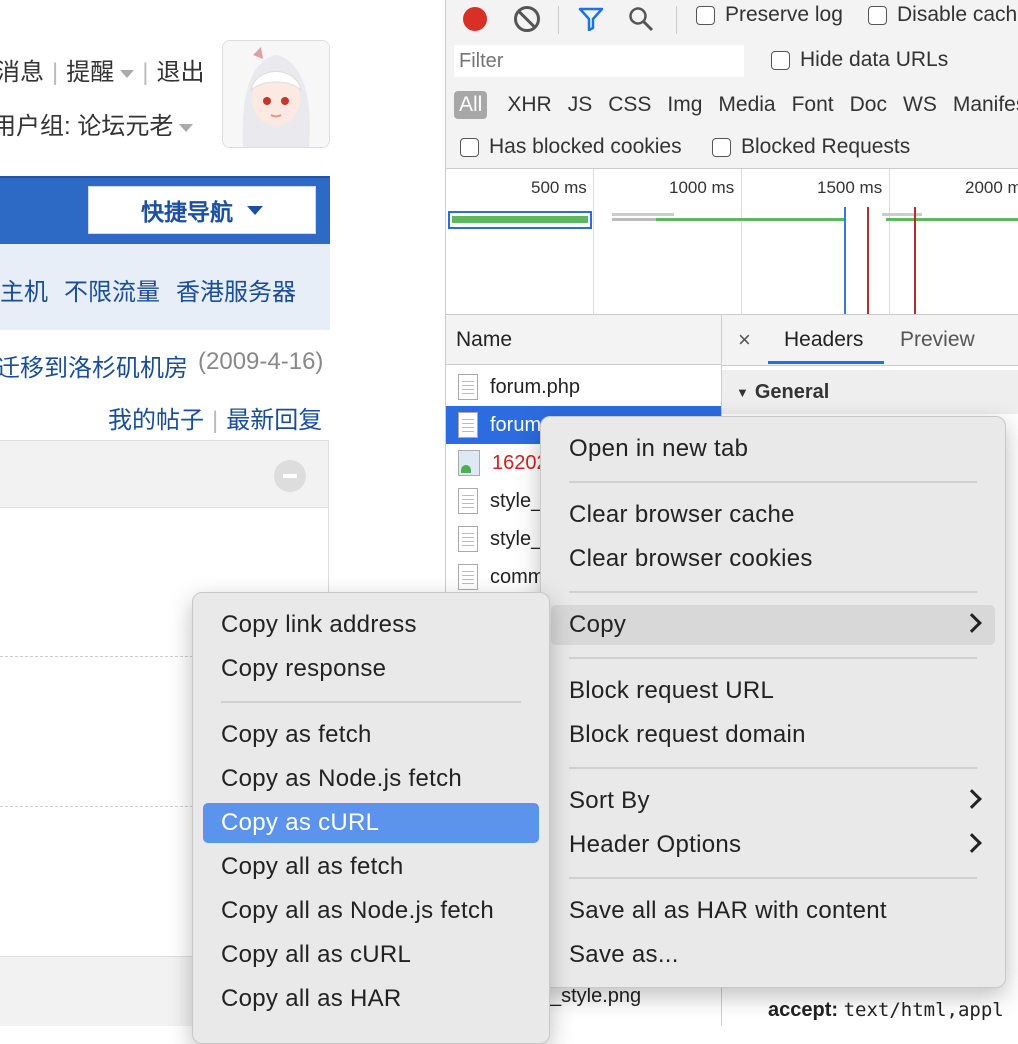 The width and height of the screenshot is (1018, 1044). What do you see at coordinates (732, 242) in the screenshot?
I see `timeline-overview: 500 ms 1000 ms 1500 ms 2000 ms` at bounding box center [732, 242].